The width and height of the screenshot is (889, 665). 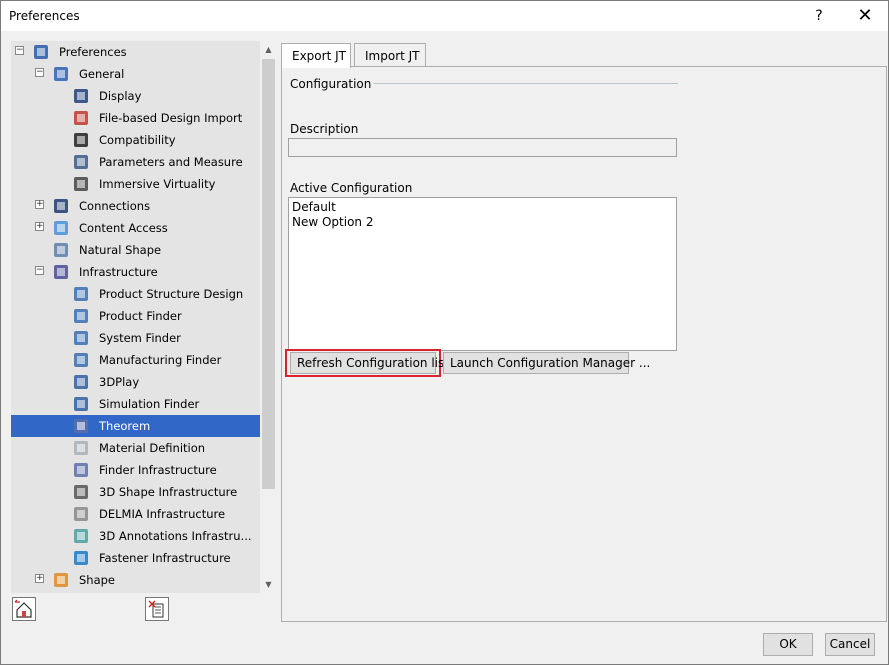 I want to click on tree-item-manufacturing-finder: Manufacturing Finder, so click(x=135, y=360).